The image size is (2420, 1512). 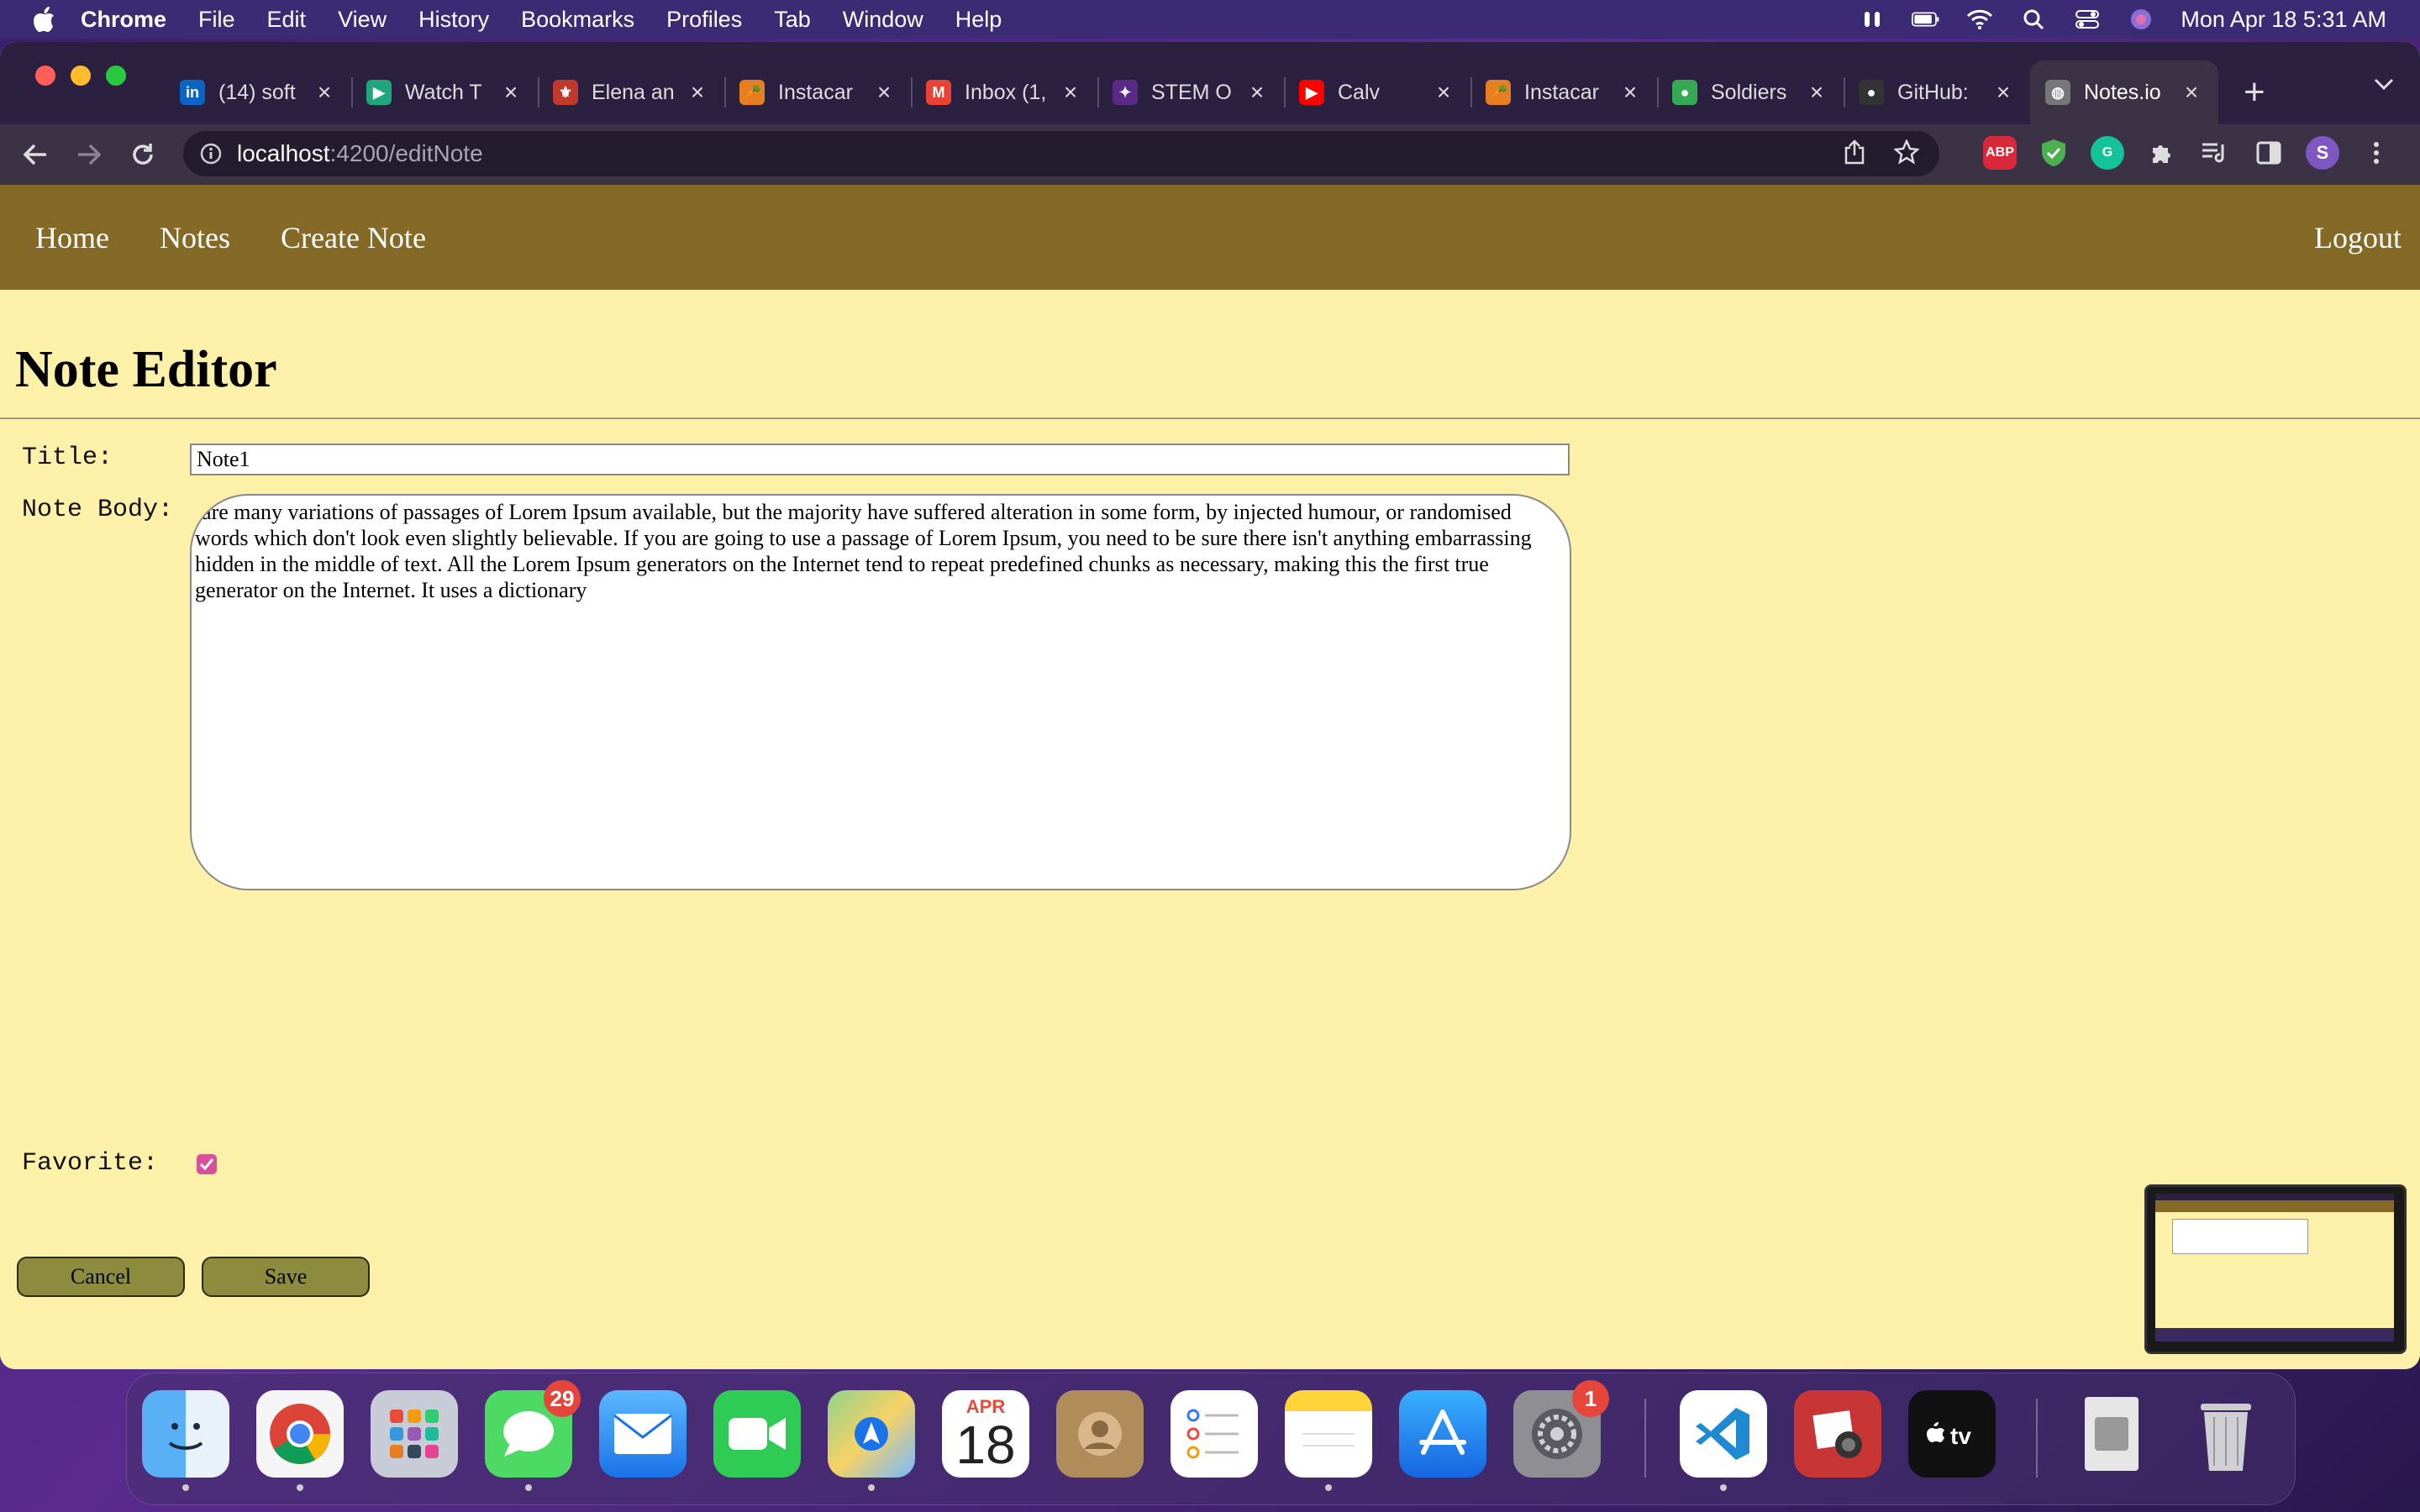 What do you see at coordinates (98, 510) in the screenshot?
I see `note-body-label: Note Body:` at bounding box center [98, 510].